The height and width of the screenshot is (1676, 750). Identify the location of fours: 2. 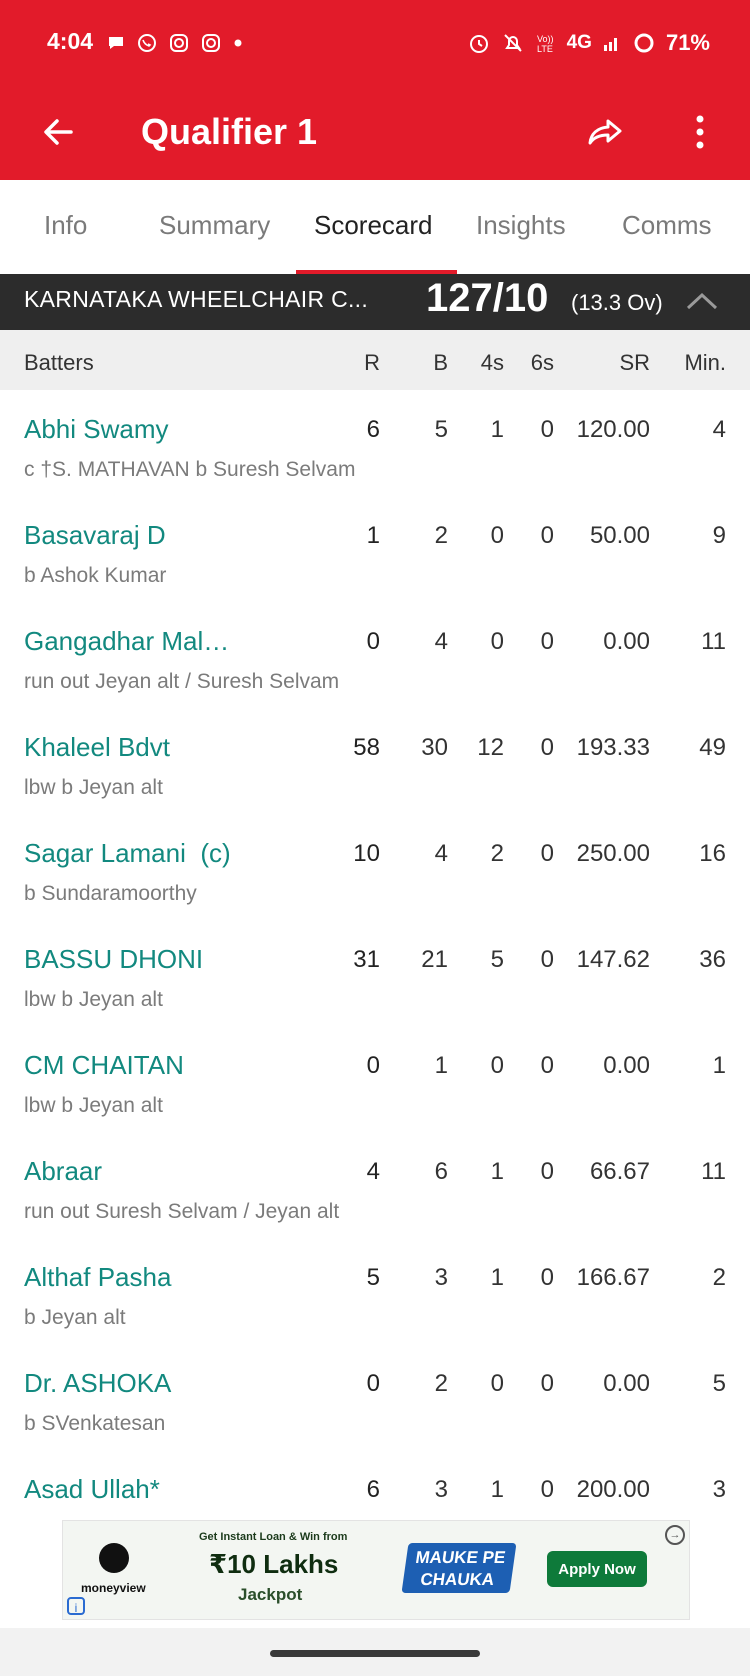
(497, 853).